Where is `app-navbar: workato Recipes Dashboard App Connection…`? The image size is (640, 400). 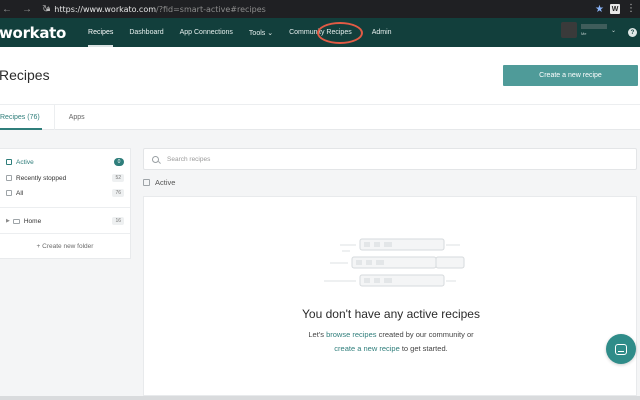 app-navbar: workato Recipes Dashboard App Connection… is located at coordinates (320, 32).